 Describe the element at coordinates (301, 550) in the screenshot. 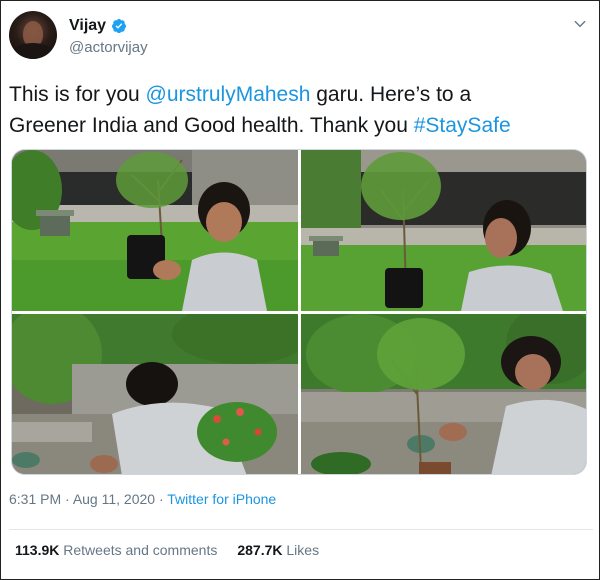

I see `likes-label: Likes` at that location.